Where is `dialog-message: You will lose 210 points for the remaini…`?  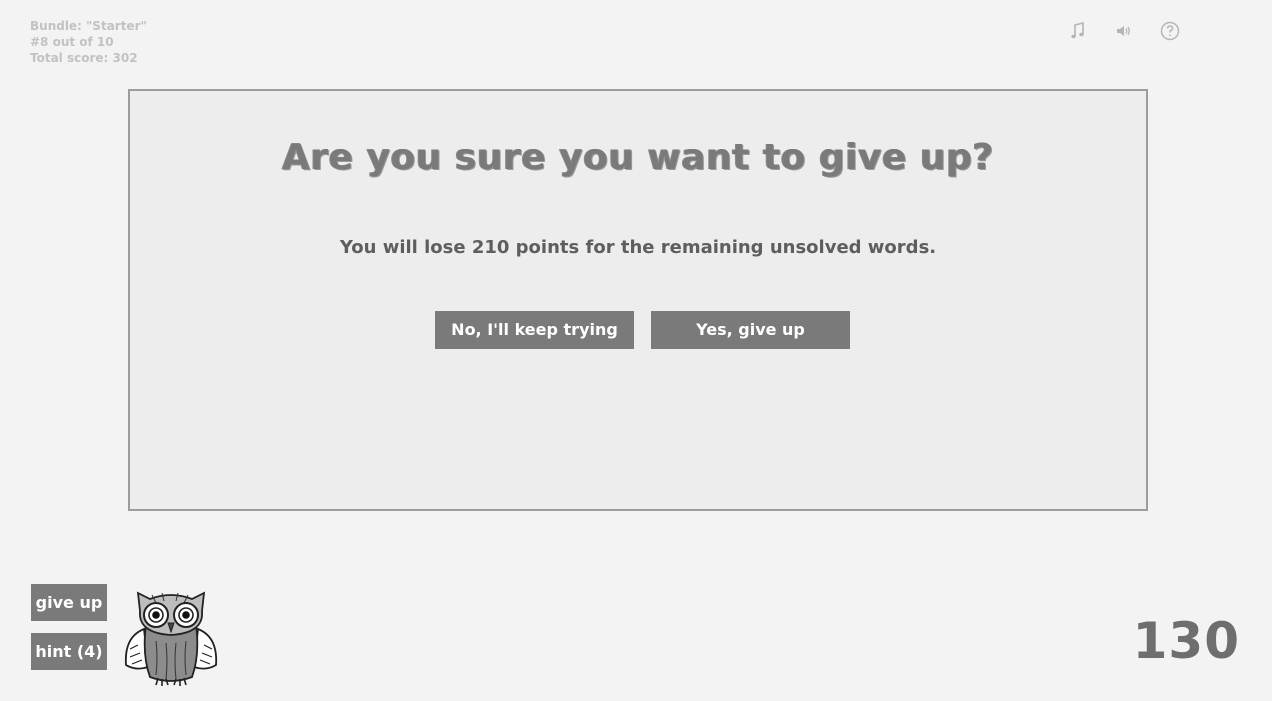
dialog-message: You will lose 210 points for the remaini… is located at coordinates (638, 247).